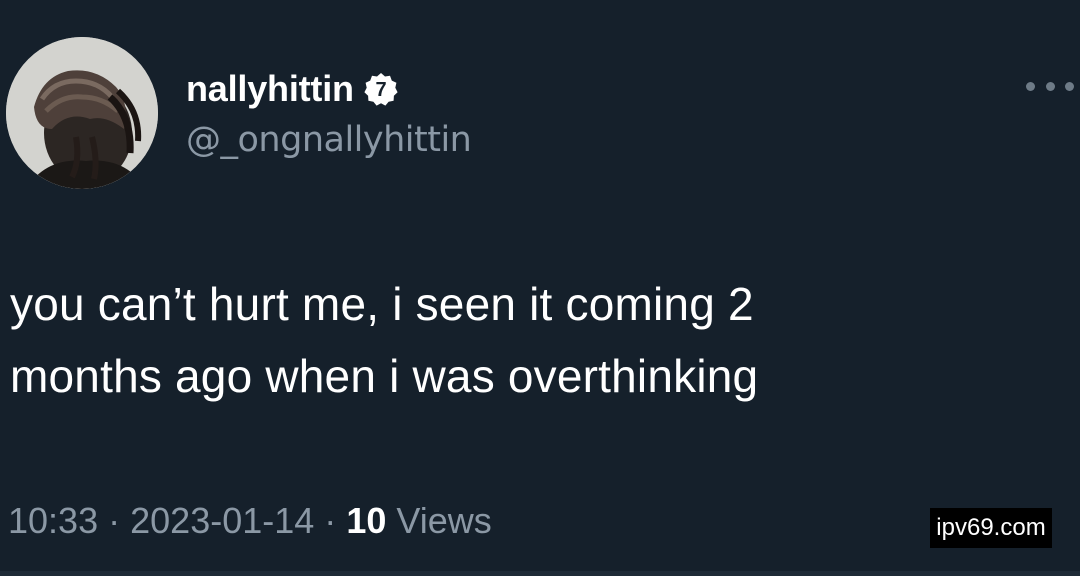  Describe the element at coordinates (53, 520) in the screenshot. I see `tweet-time: 10:33` at that location.